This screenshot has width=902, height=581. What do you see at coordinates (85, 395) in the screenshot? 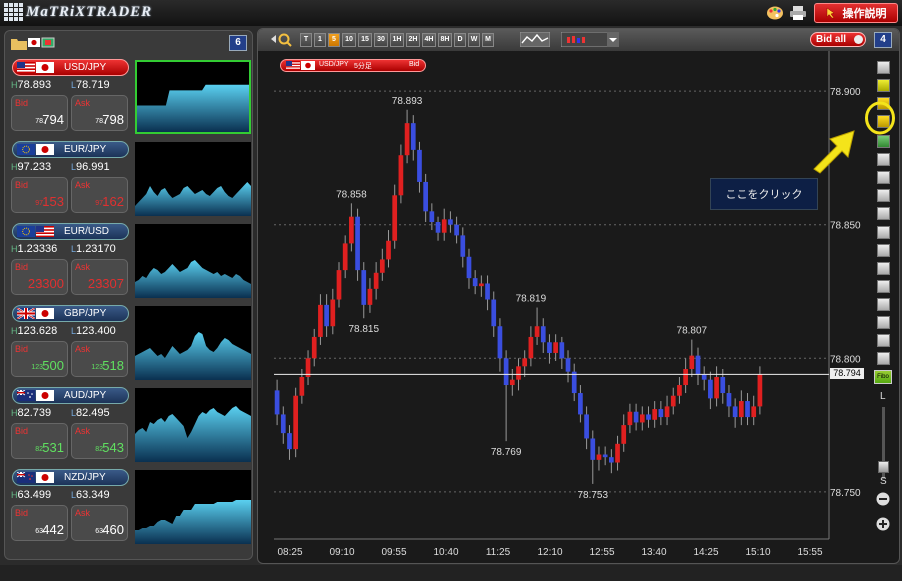
I see `pair-name-label: AUD/JPY` at bounding box center [85, 395].